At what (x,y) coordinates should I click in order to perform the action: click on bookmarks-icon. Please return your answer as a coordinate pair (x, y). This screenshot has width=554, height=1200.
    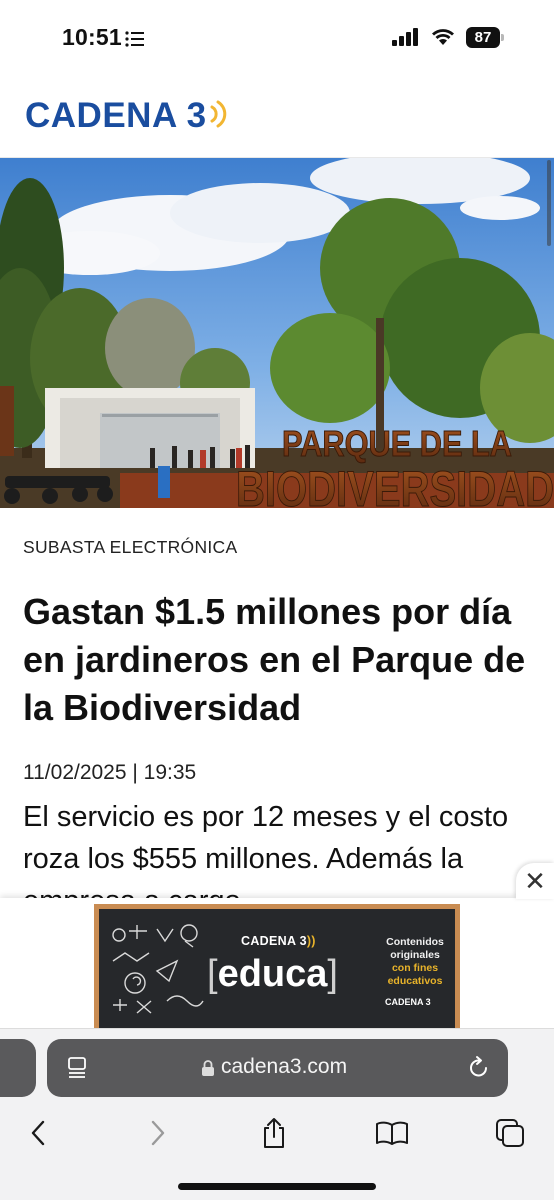
    Looking at the image, I should click on (392, 1133).